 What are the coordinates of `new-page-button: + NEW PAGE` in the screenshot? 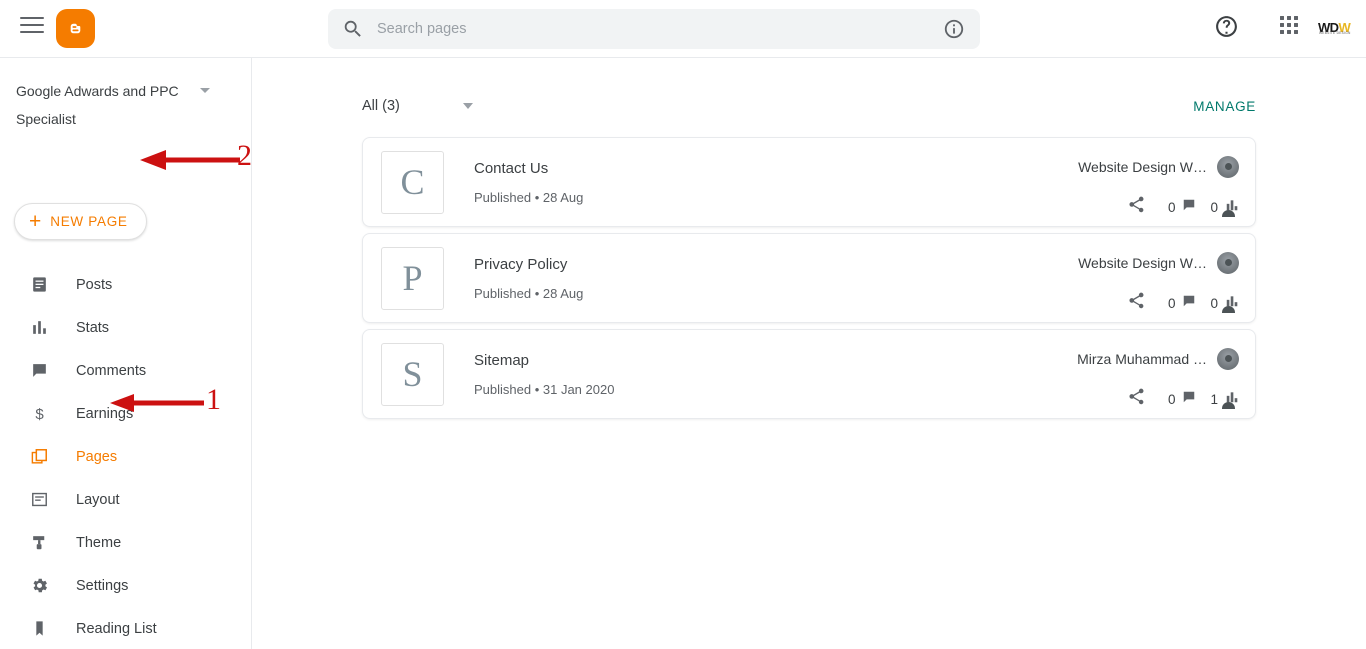 It's located at (80, 221).